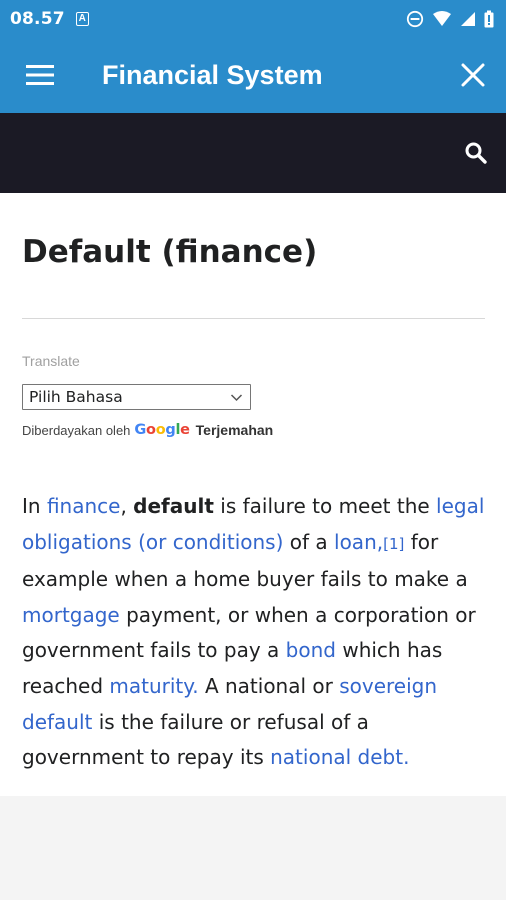 The image size is (506, 900). What do you see at coordinates (84, 506) in the screenshot?
I see `link-finance: finance` at bounding box center [84, 506].